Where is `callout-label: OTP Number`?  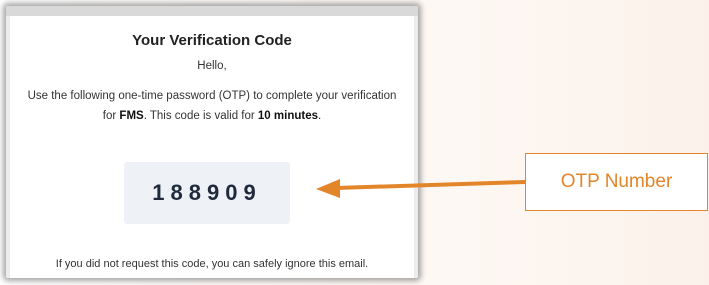
callout-label: OTP Number is located at coordinates (616, 181).